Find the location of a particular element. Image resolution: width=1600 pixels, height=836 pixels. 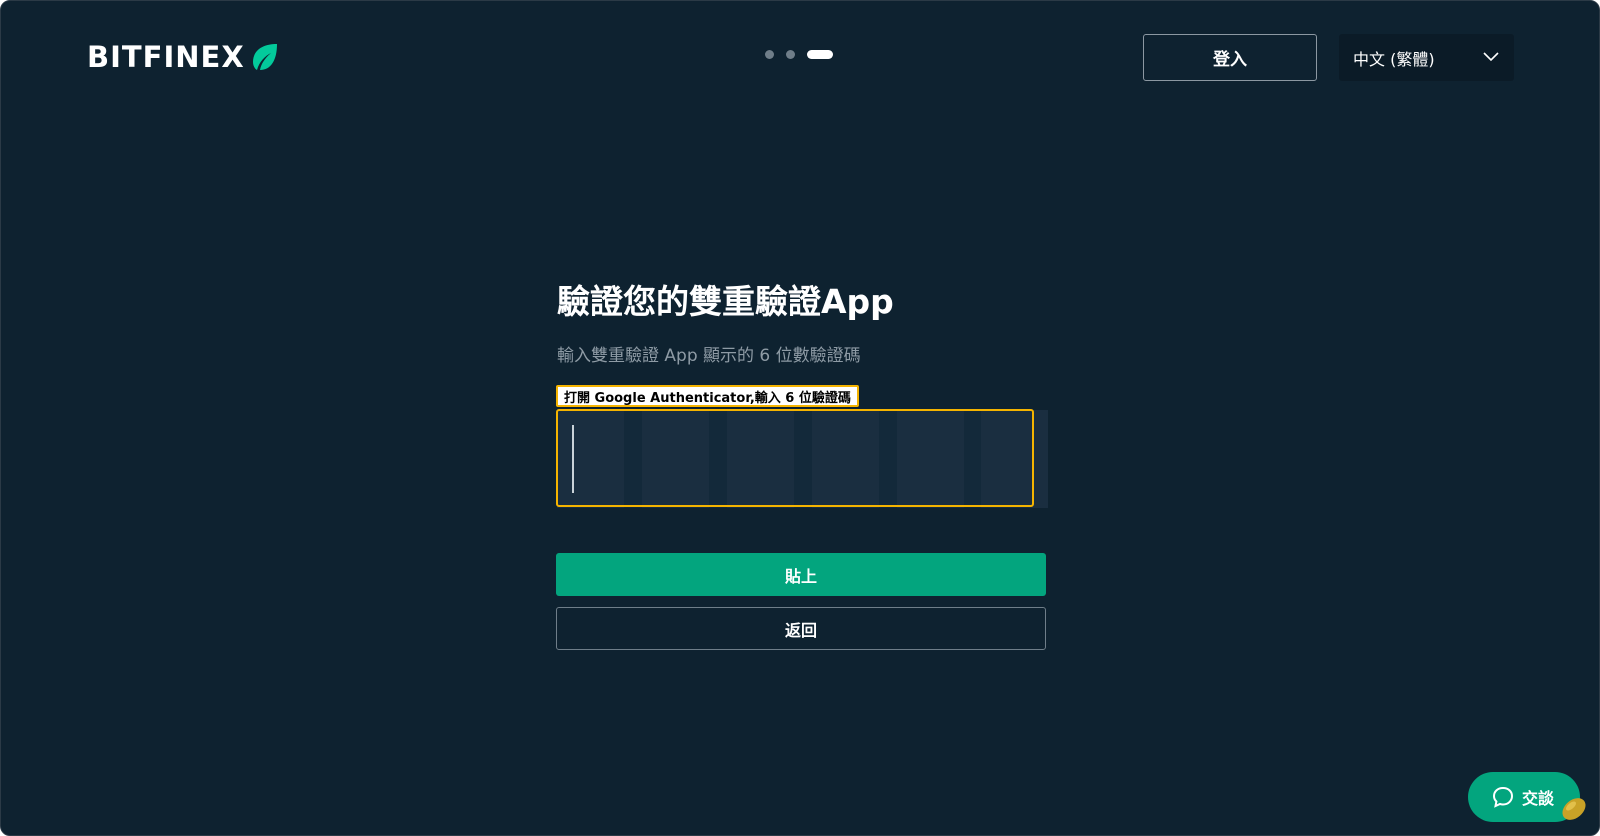

chat-label: 交談 is located at coordinates (1538, 798).